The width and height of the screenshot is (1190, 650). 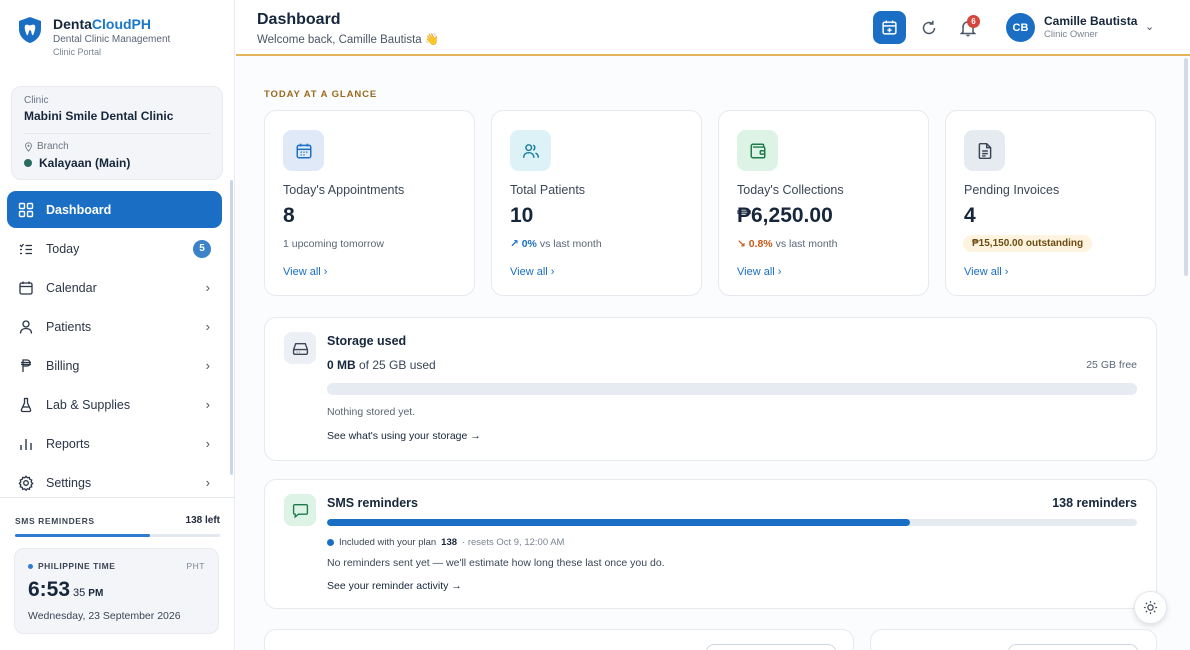 I want to click on chevron-down-icon: ⌄, so click(x=1149, y=26).